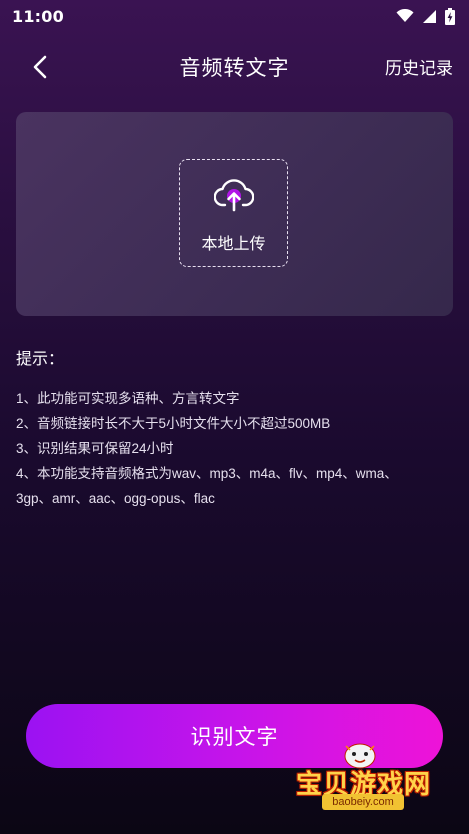 This screenshot has width=469, height=834. Describe the element at coordinates (405, 15) in the screenshot. I see `wifi-icon` at that location.